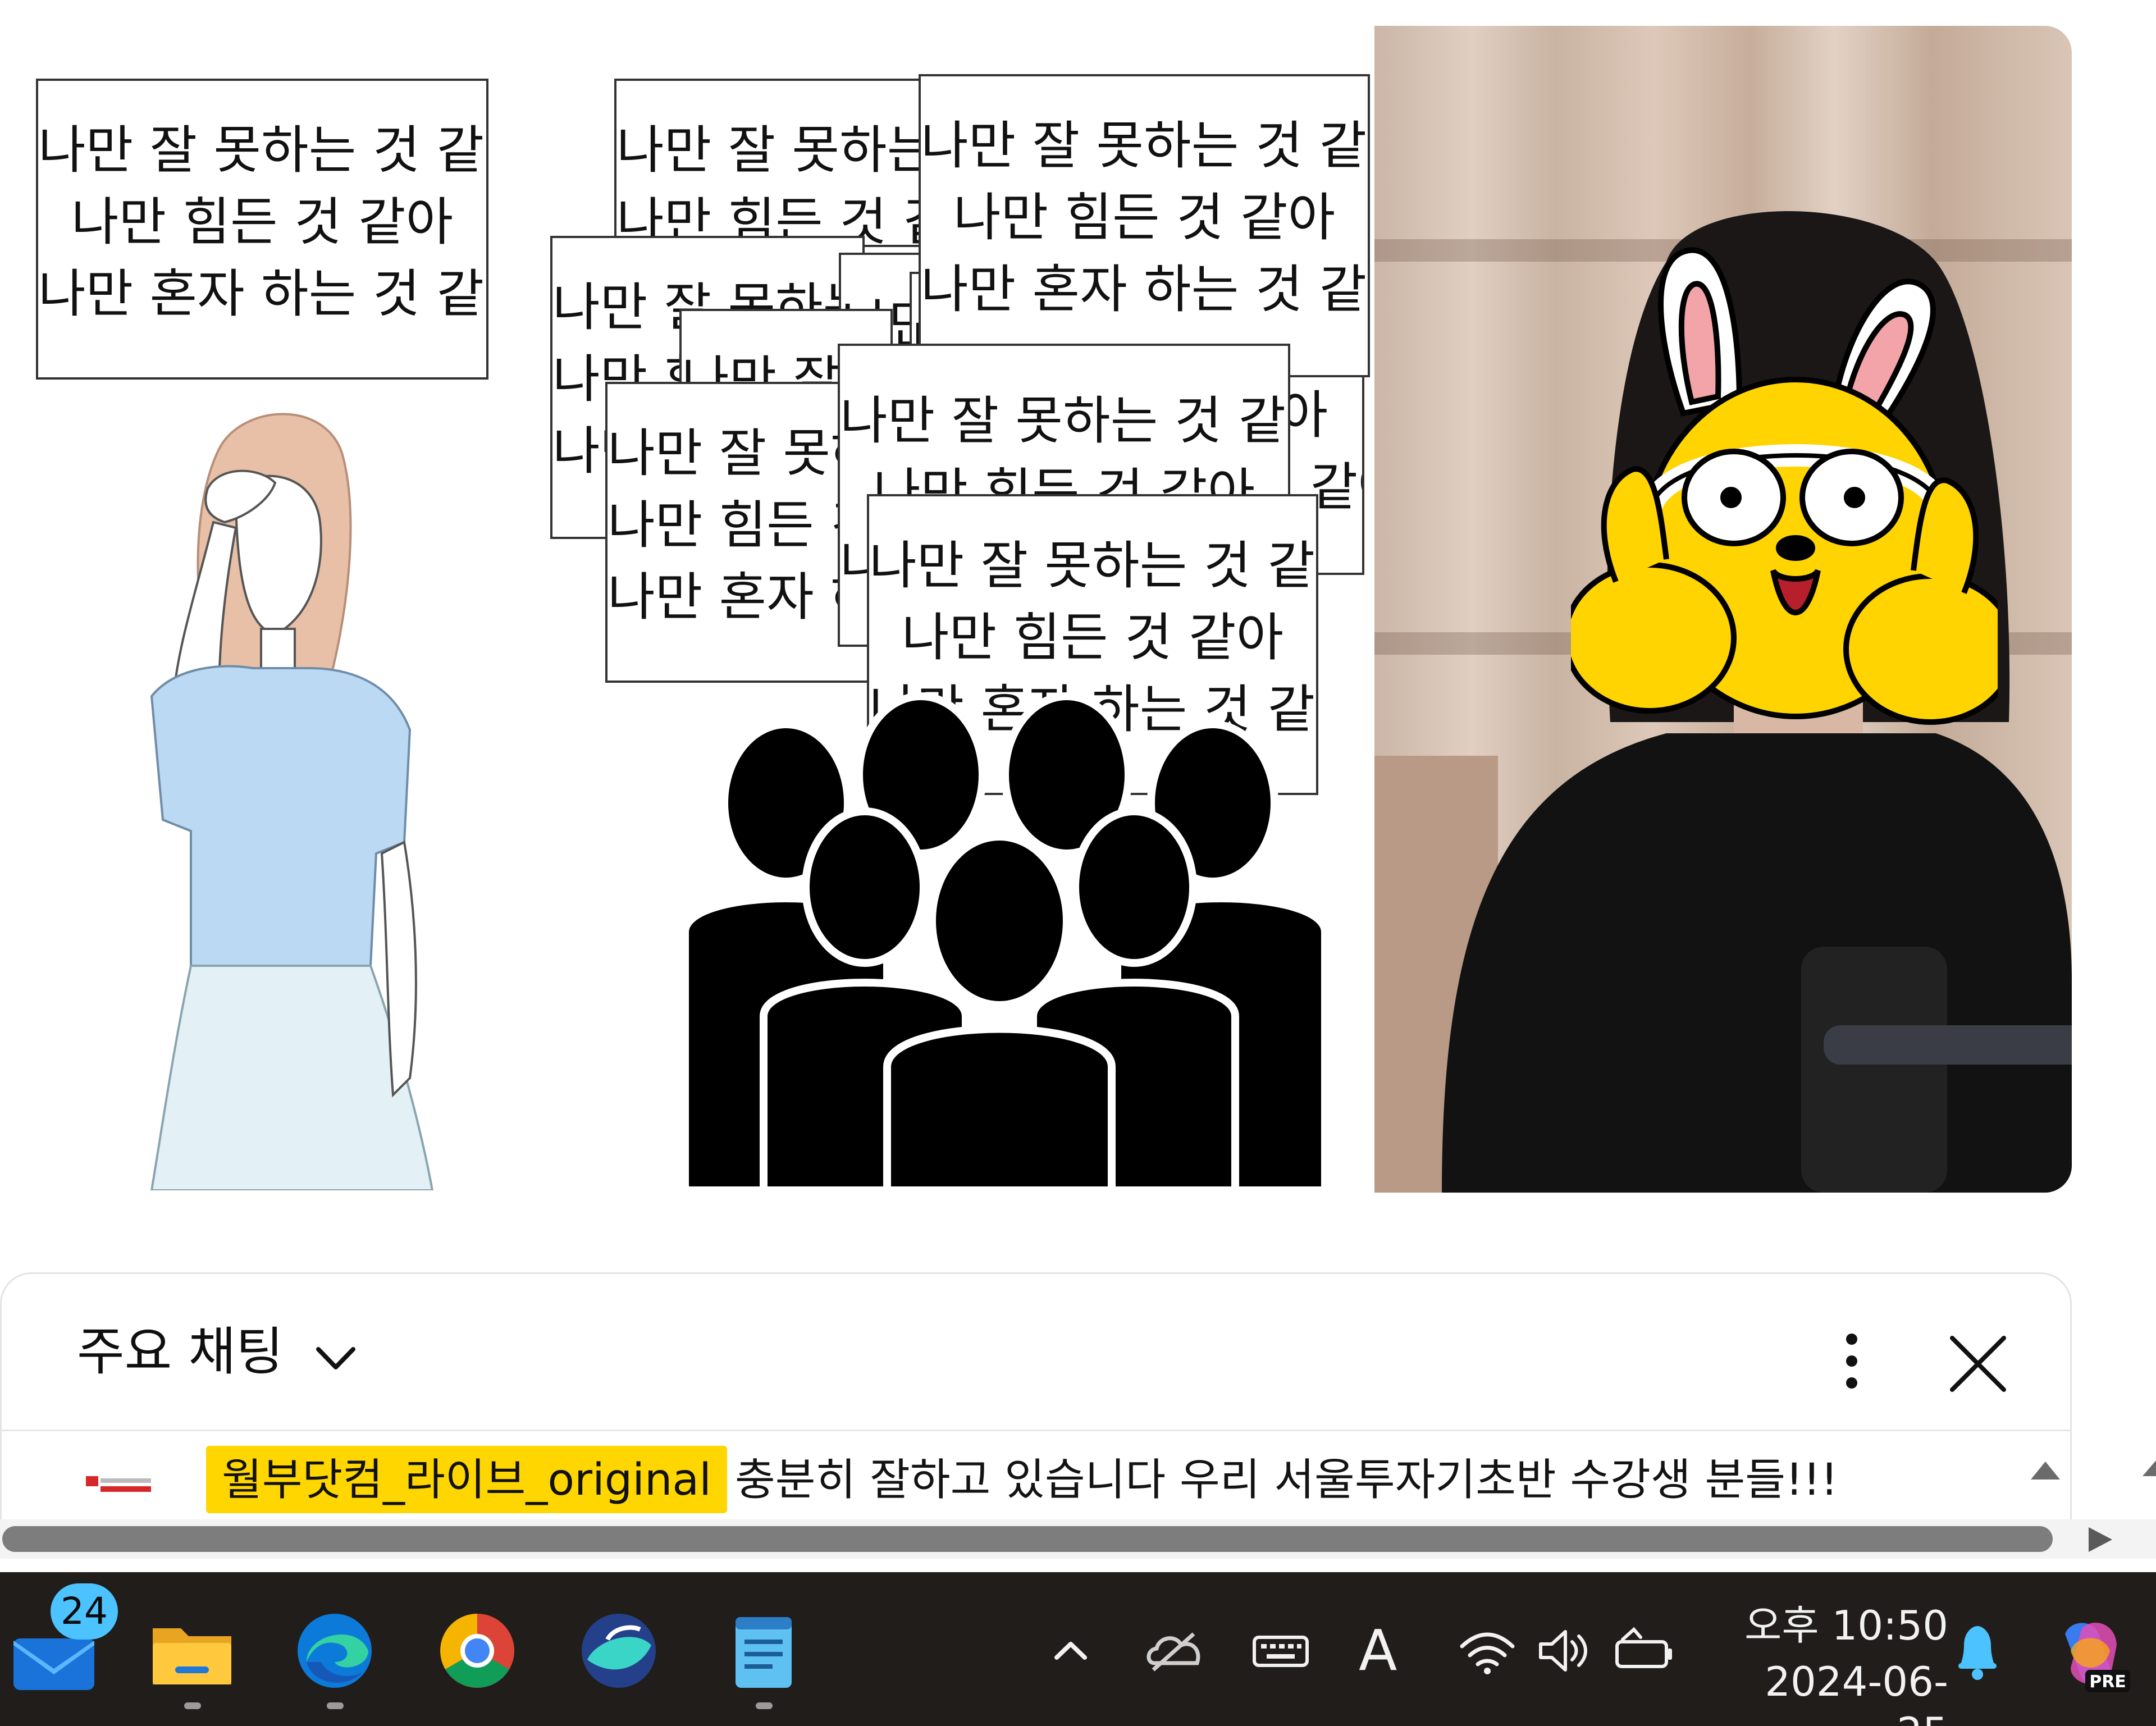 The height and width of the screenshot is (1726, 2156). What do you see at coordinates (1978, 1364) in the screenshot?
I see `close-icon` at bounding box center [1978, 1364].